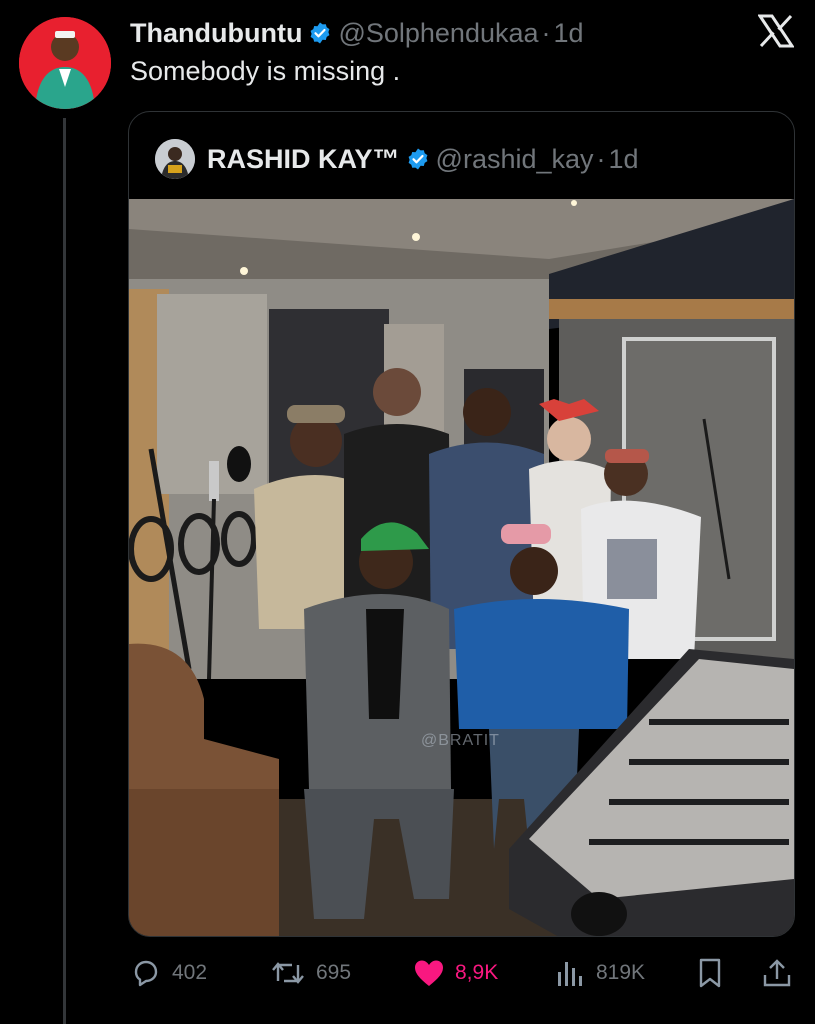 The height and width of the screenshot is (1024, 815). I want to click on action-bar: 402 695 8,9K 819K, so click(462, 973).